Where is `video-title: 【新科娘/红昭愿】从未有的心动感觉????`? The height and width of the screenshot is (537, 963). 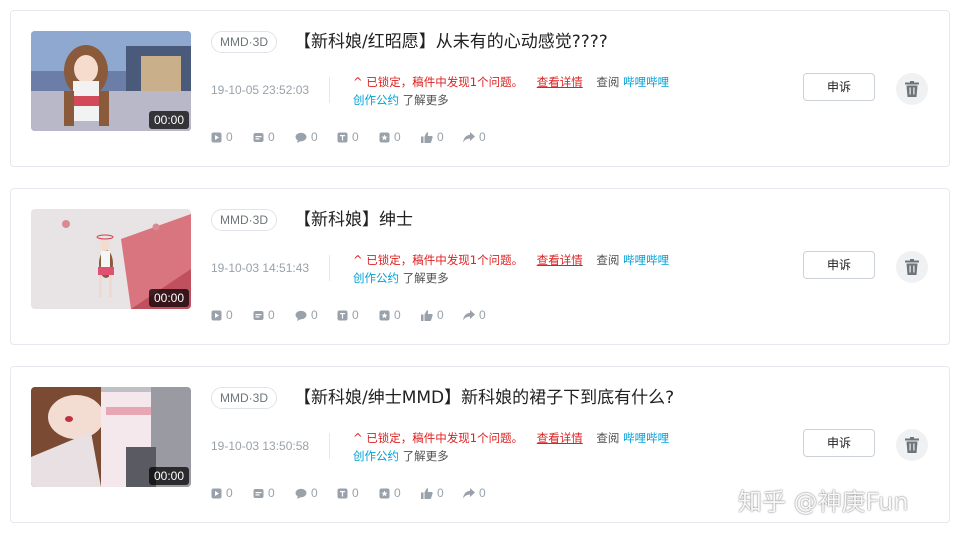
video-title: 【新科娘/红昭愿】从未有的心动感觉???? is located at coordinates (451, 42).